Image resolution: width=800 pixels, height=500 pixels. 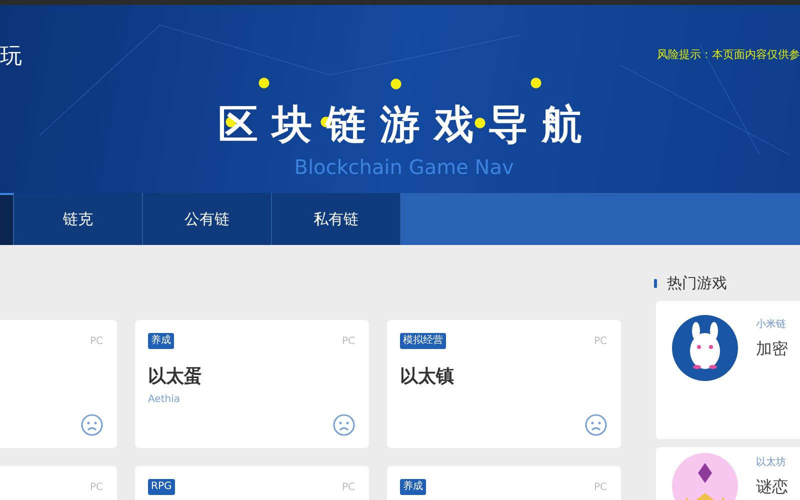 I want to click on rabbit-avatar, so click(x=705, y=348).